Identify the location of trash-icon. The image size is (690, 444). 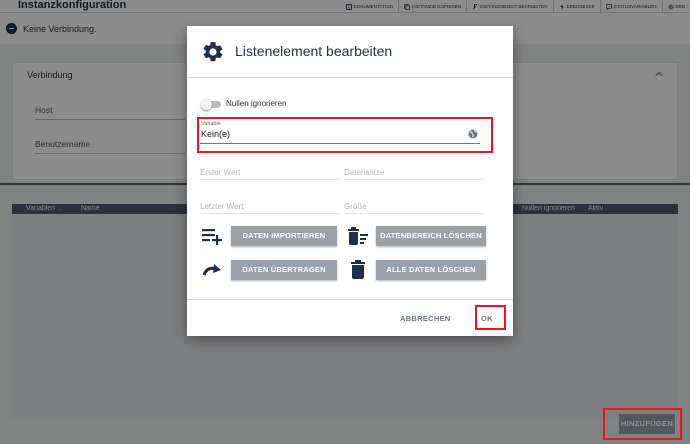
(358, 269).